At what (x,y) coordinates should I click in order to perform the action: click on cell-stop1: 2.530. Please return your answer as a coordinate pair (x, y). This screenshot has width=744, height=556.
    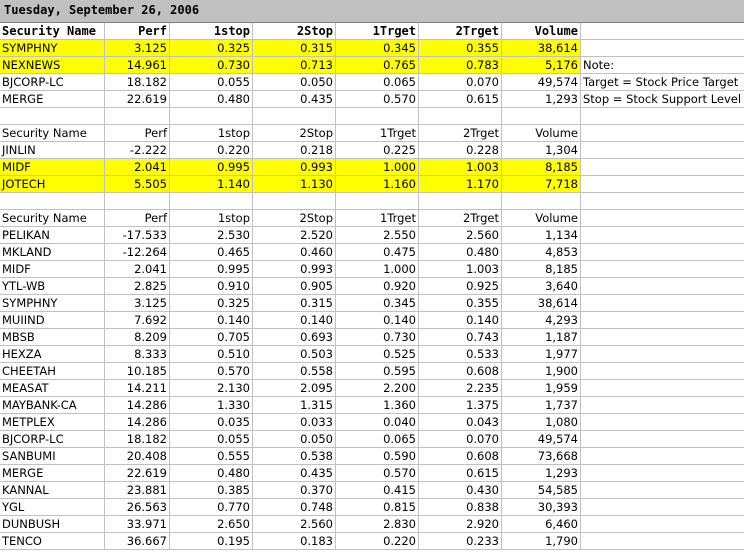
    Looking at the image, I should click on (211, 235).